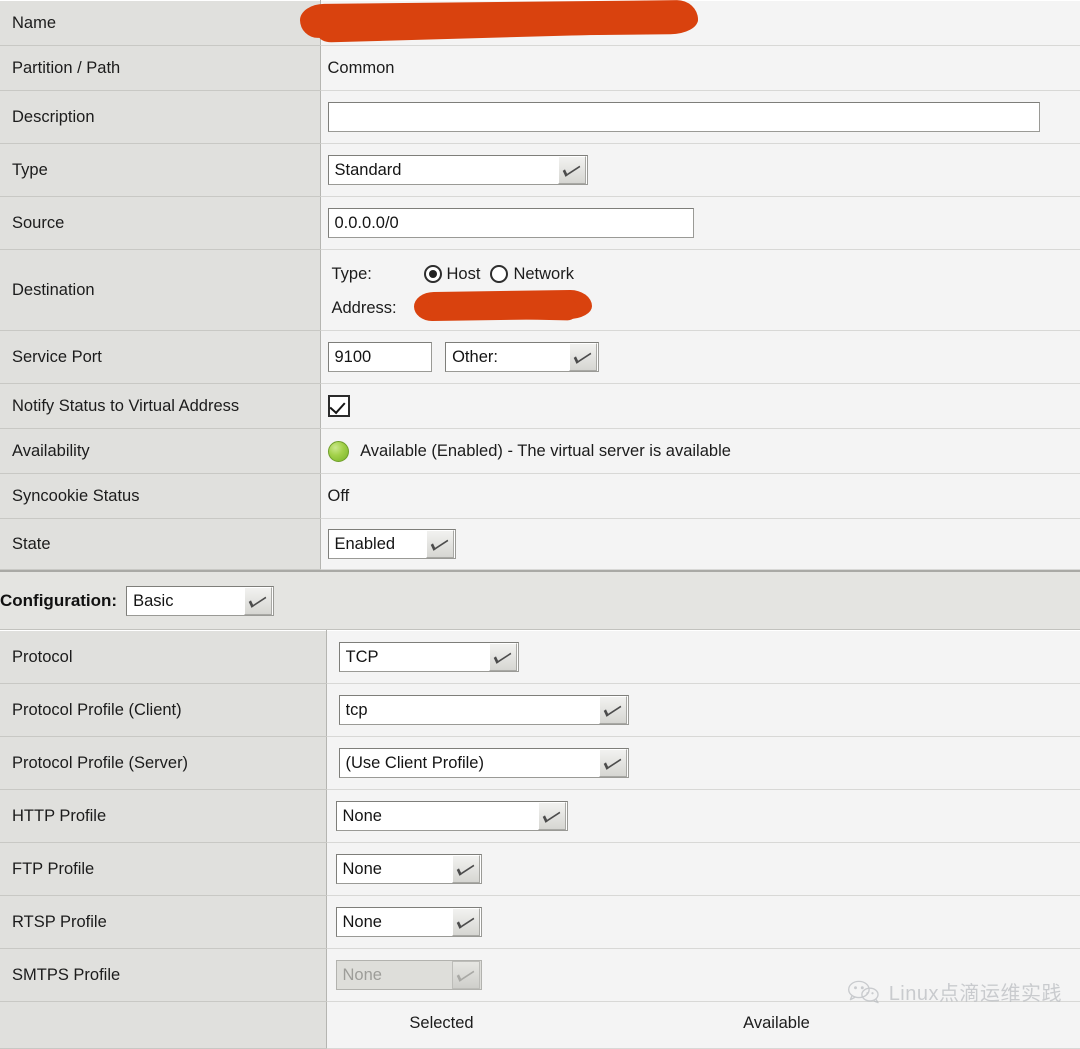 The image size is (1080, 1049). Describe the element at coordinates (522, 357) in the screenshot. I see `service-port-select: Other:` at that location.